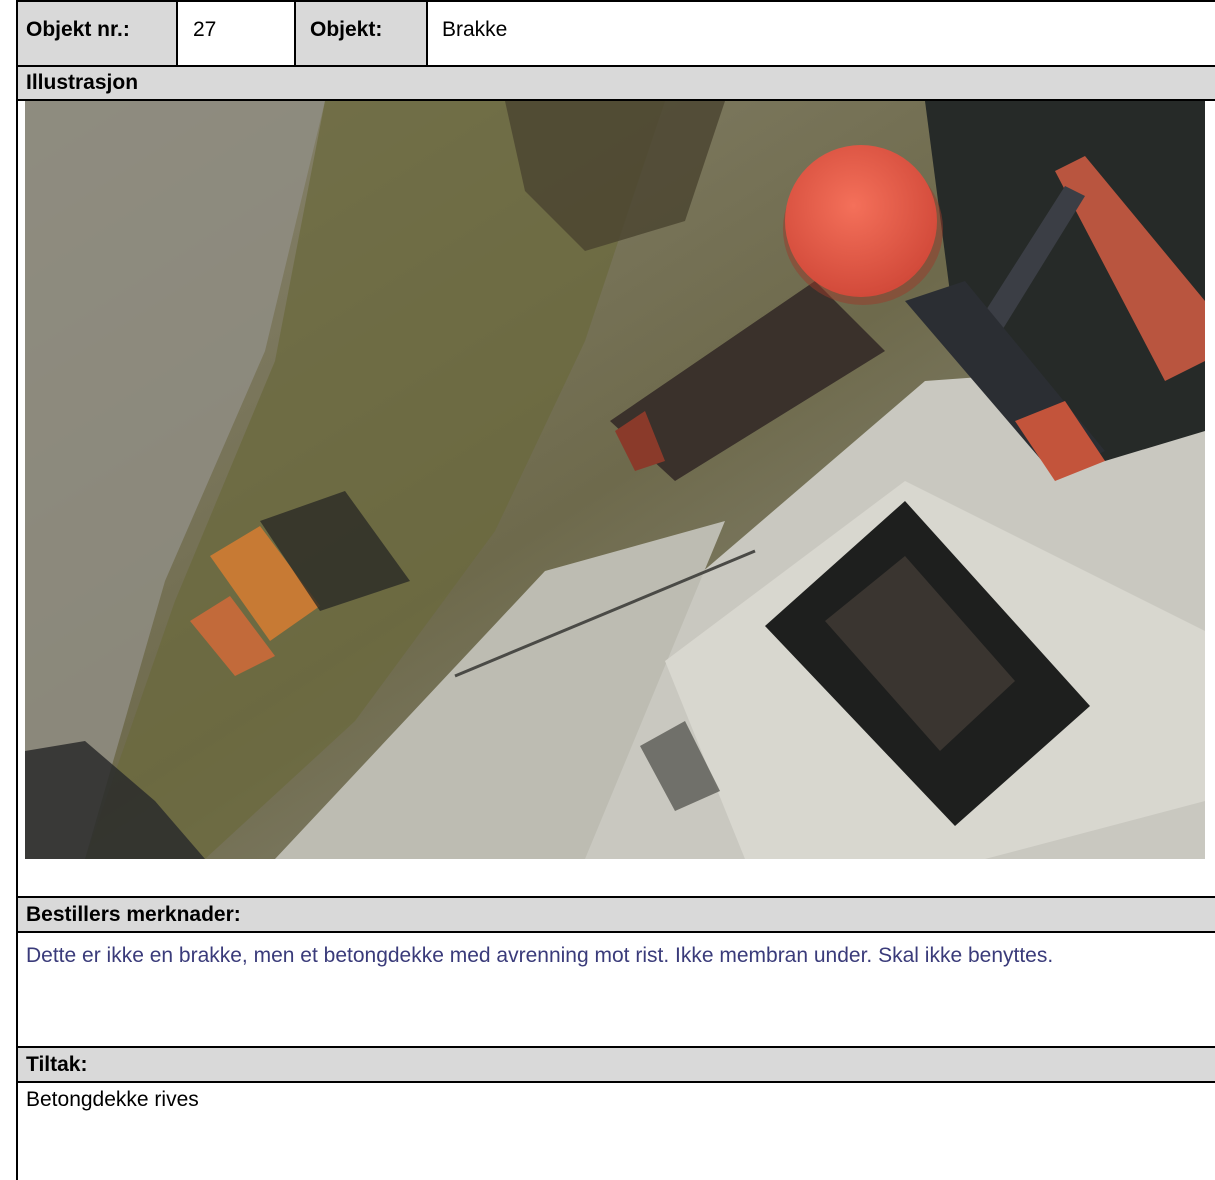 This screenshot has width=1215, height=1180. What do you see at coordinates (78, 29) in the screenshot?
I see `object-nr-label: Objekt nr.:` at bounding box center [78, 29].